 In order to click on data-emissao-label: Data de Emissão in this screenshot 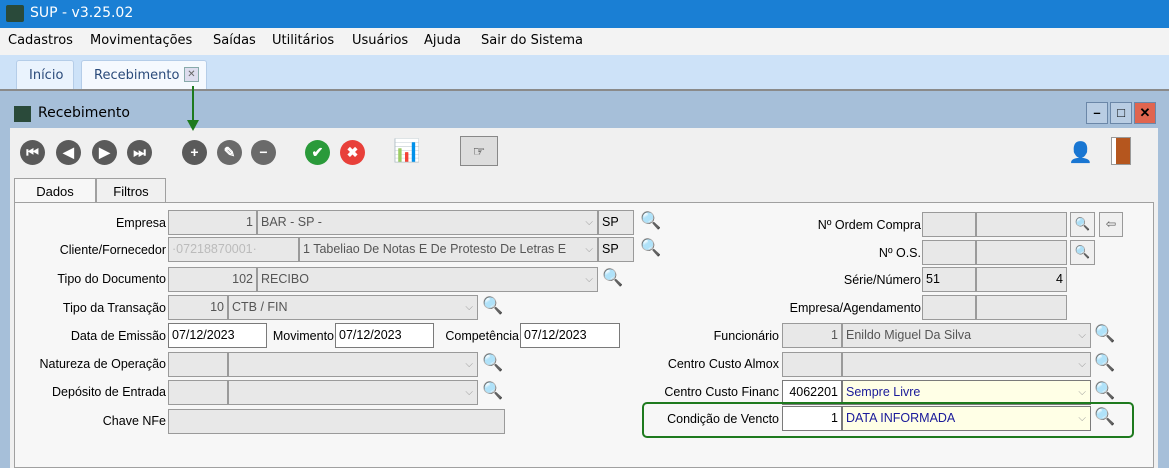, I will do `click(118, 336)`.